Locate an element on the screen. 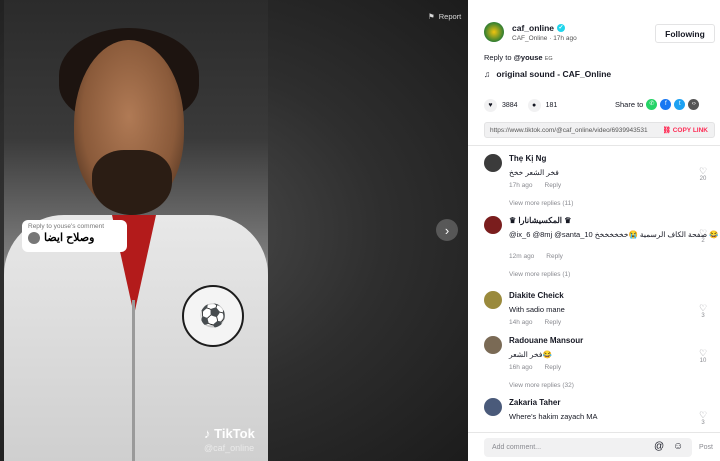 The width and height of the screenshot is (720, 461). stats-row: ♥ 3884 ● 181 is located at coordinates (520, 105).